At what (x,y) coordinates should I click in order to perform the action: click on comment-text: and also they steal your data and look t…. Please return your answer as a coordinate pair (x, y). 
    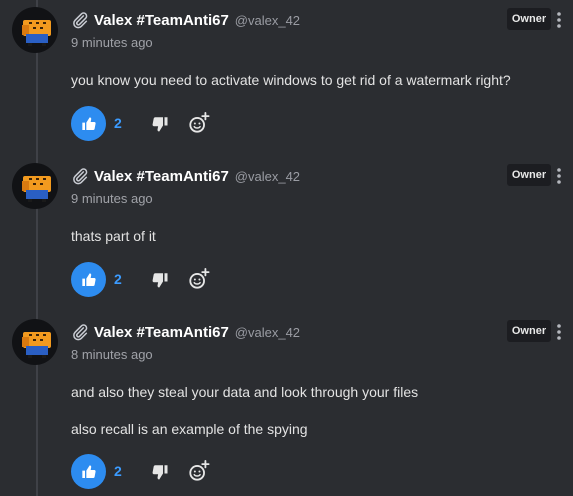
    Looking at the image, I should click on (245, 392).